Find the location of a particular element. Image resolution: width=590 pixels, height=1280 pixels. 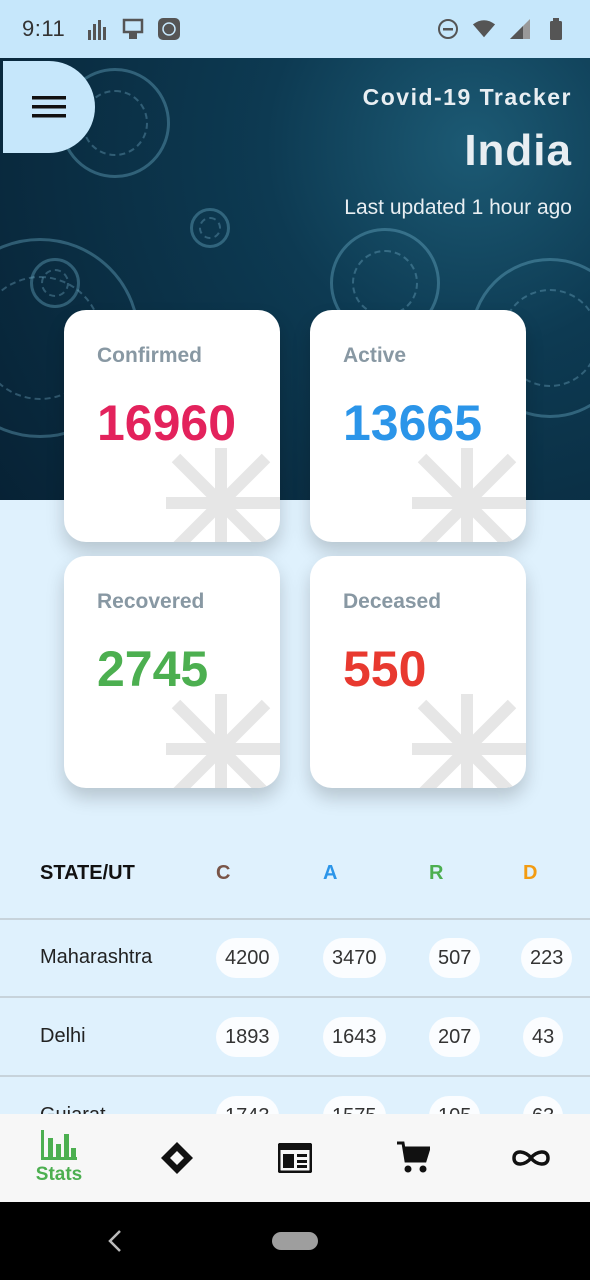

app-icon is located at coordinates (169, 29).